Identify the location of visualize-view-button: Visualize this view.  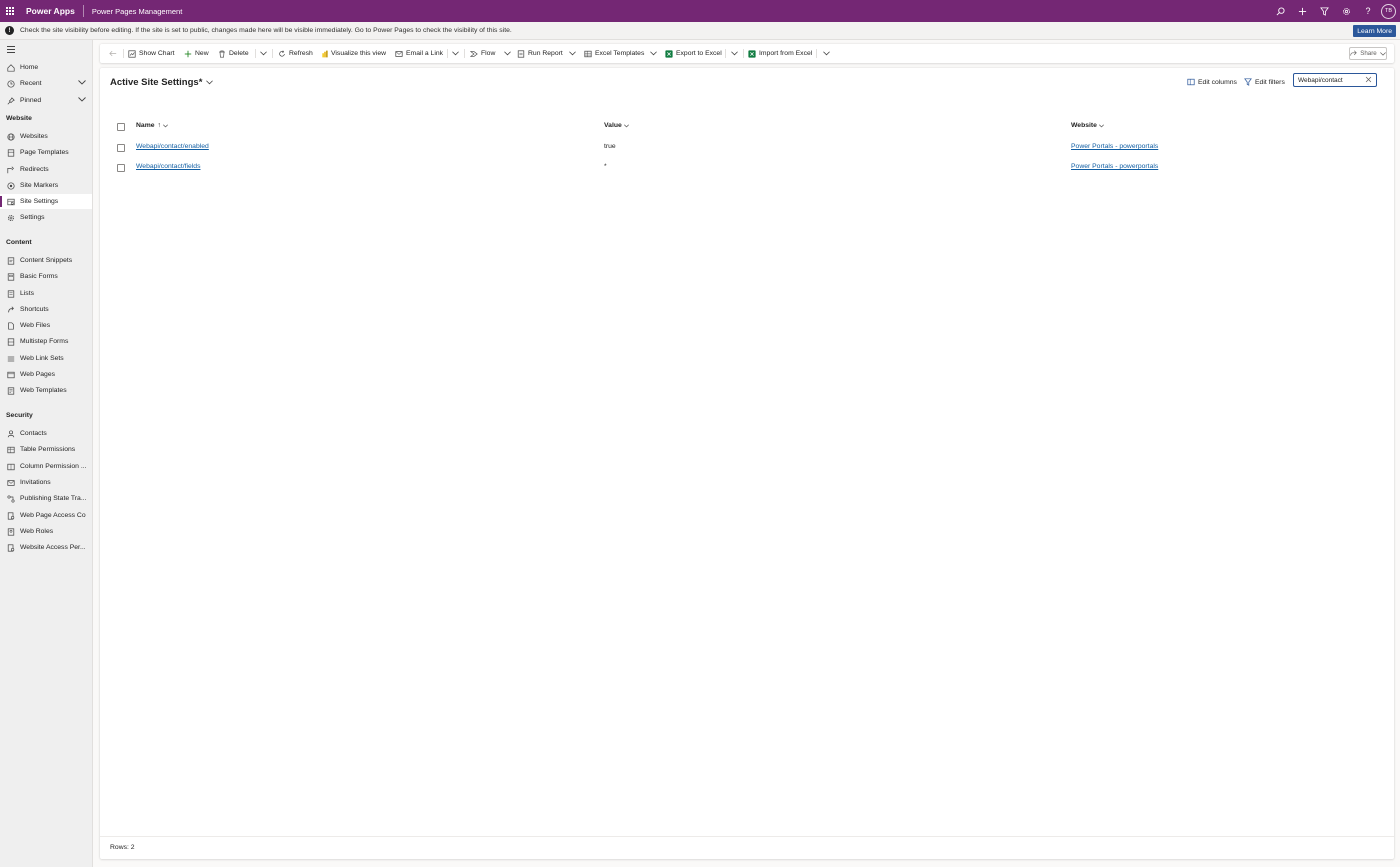
(354, 53).